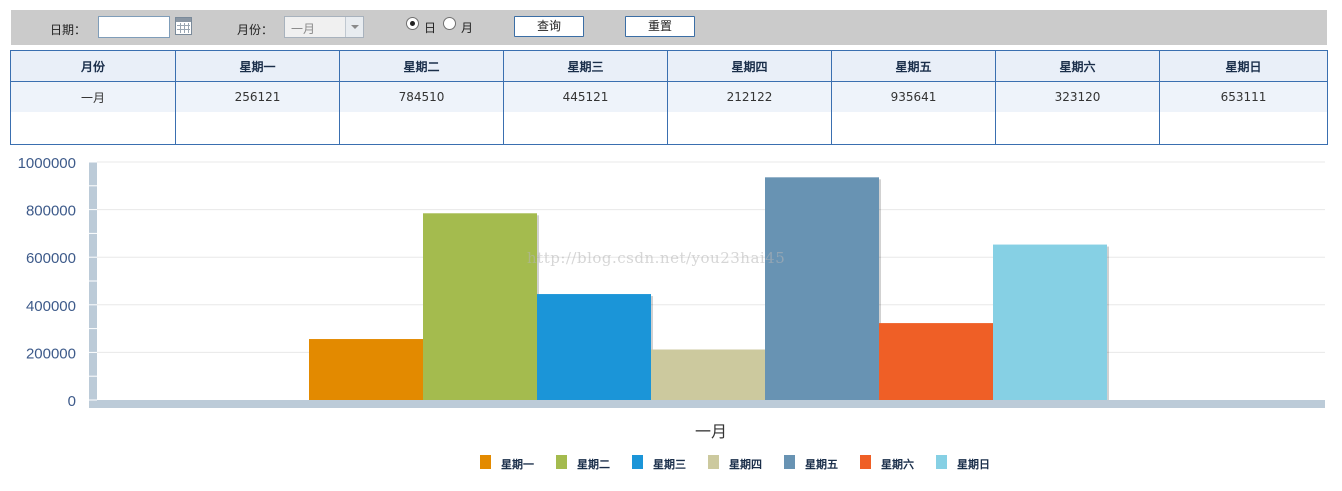  Describe the element at coordinates (913, 66) in the screenshot. I see `table-header: 星期五` at that location.